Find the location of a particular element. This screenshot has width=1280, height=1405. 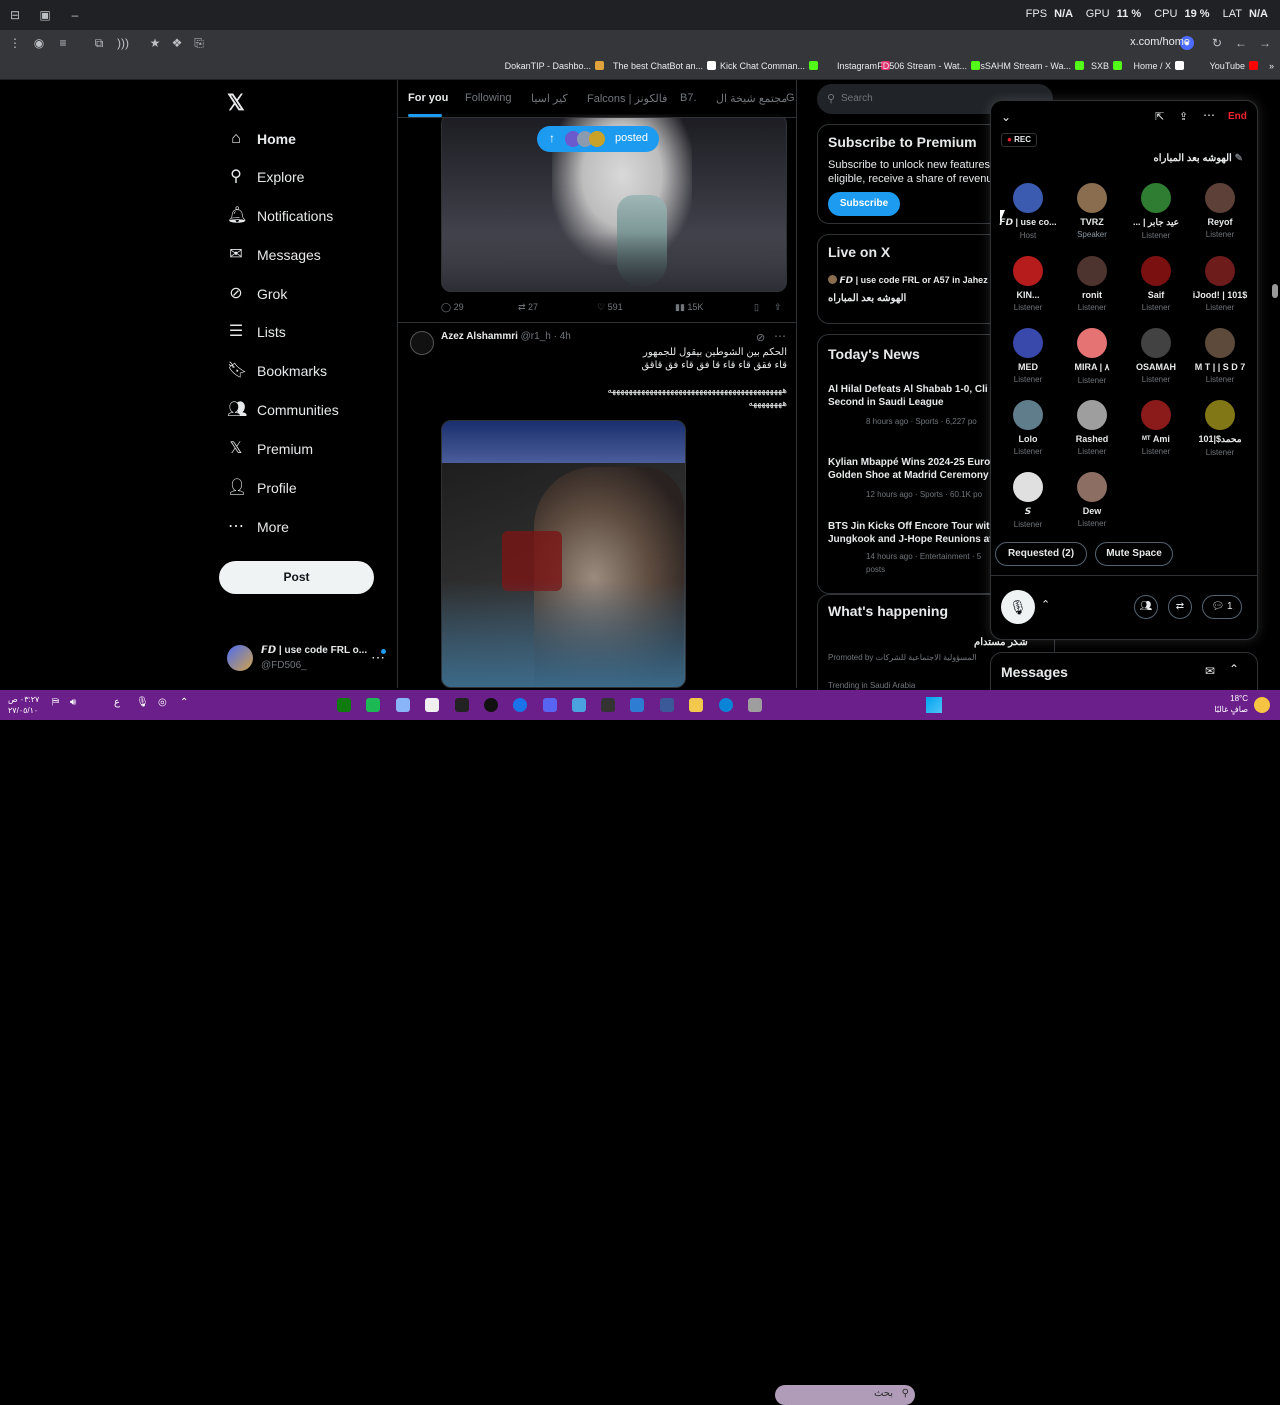

post-button: Post is located at coordinates (296, 577).